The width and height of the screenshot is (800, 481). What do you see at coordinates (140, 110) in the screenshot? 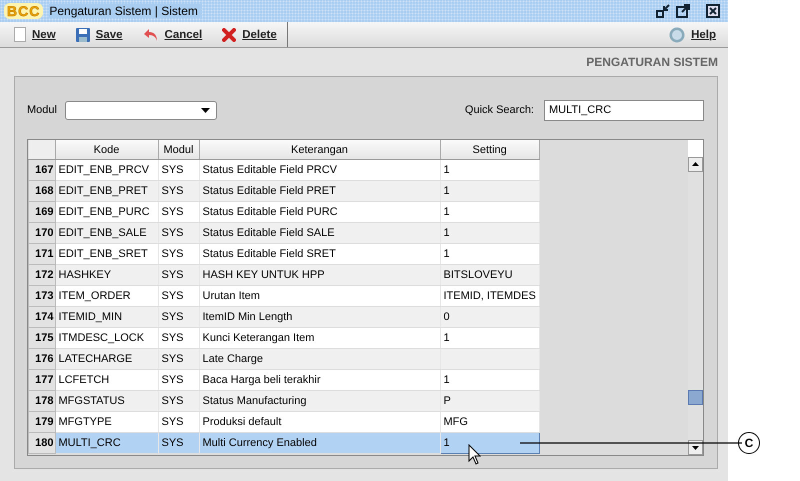
I see `modul-dropdown` at bounding box center [140, 110].